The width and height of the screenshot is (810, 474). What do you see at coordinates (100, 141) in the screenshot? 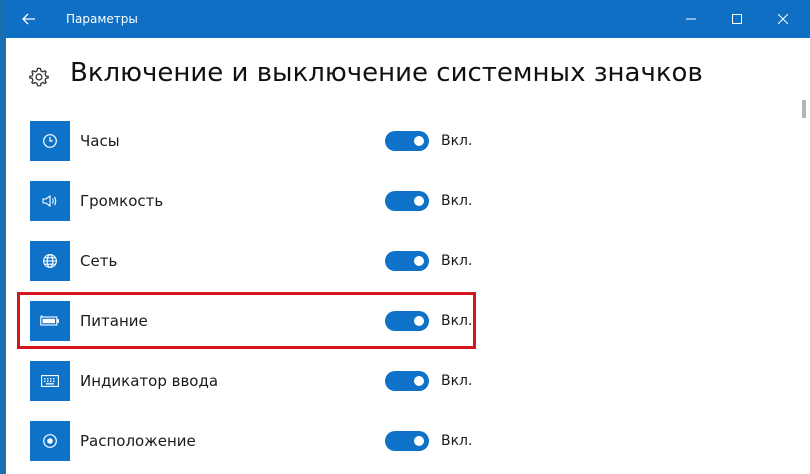
I see `row-label-clock: Часы` at bounding box center [100, 141].